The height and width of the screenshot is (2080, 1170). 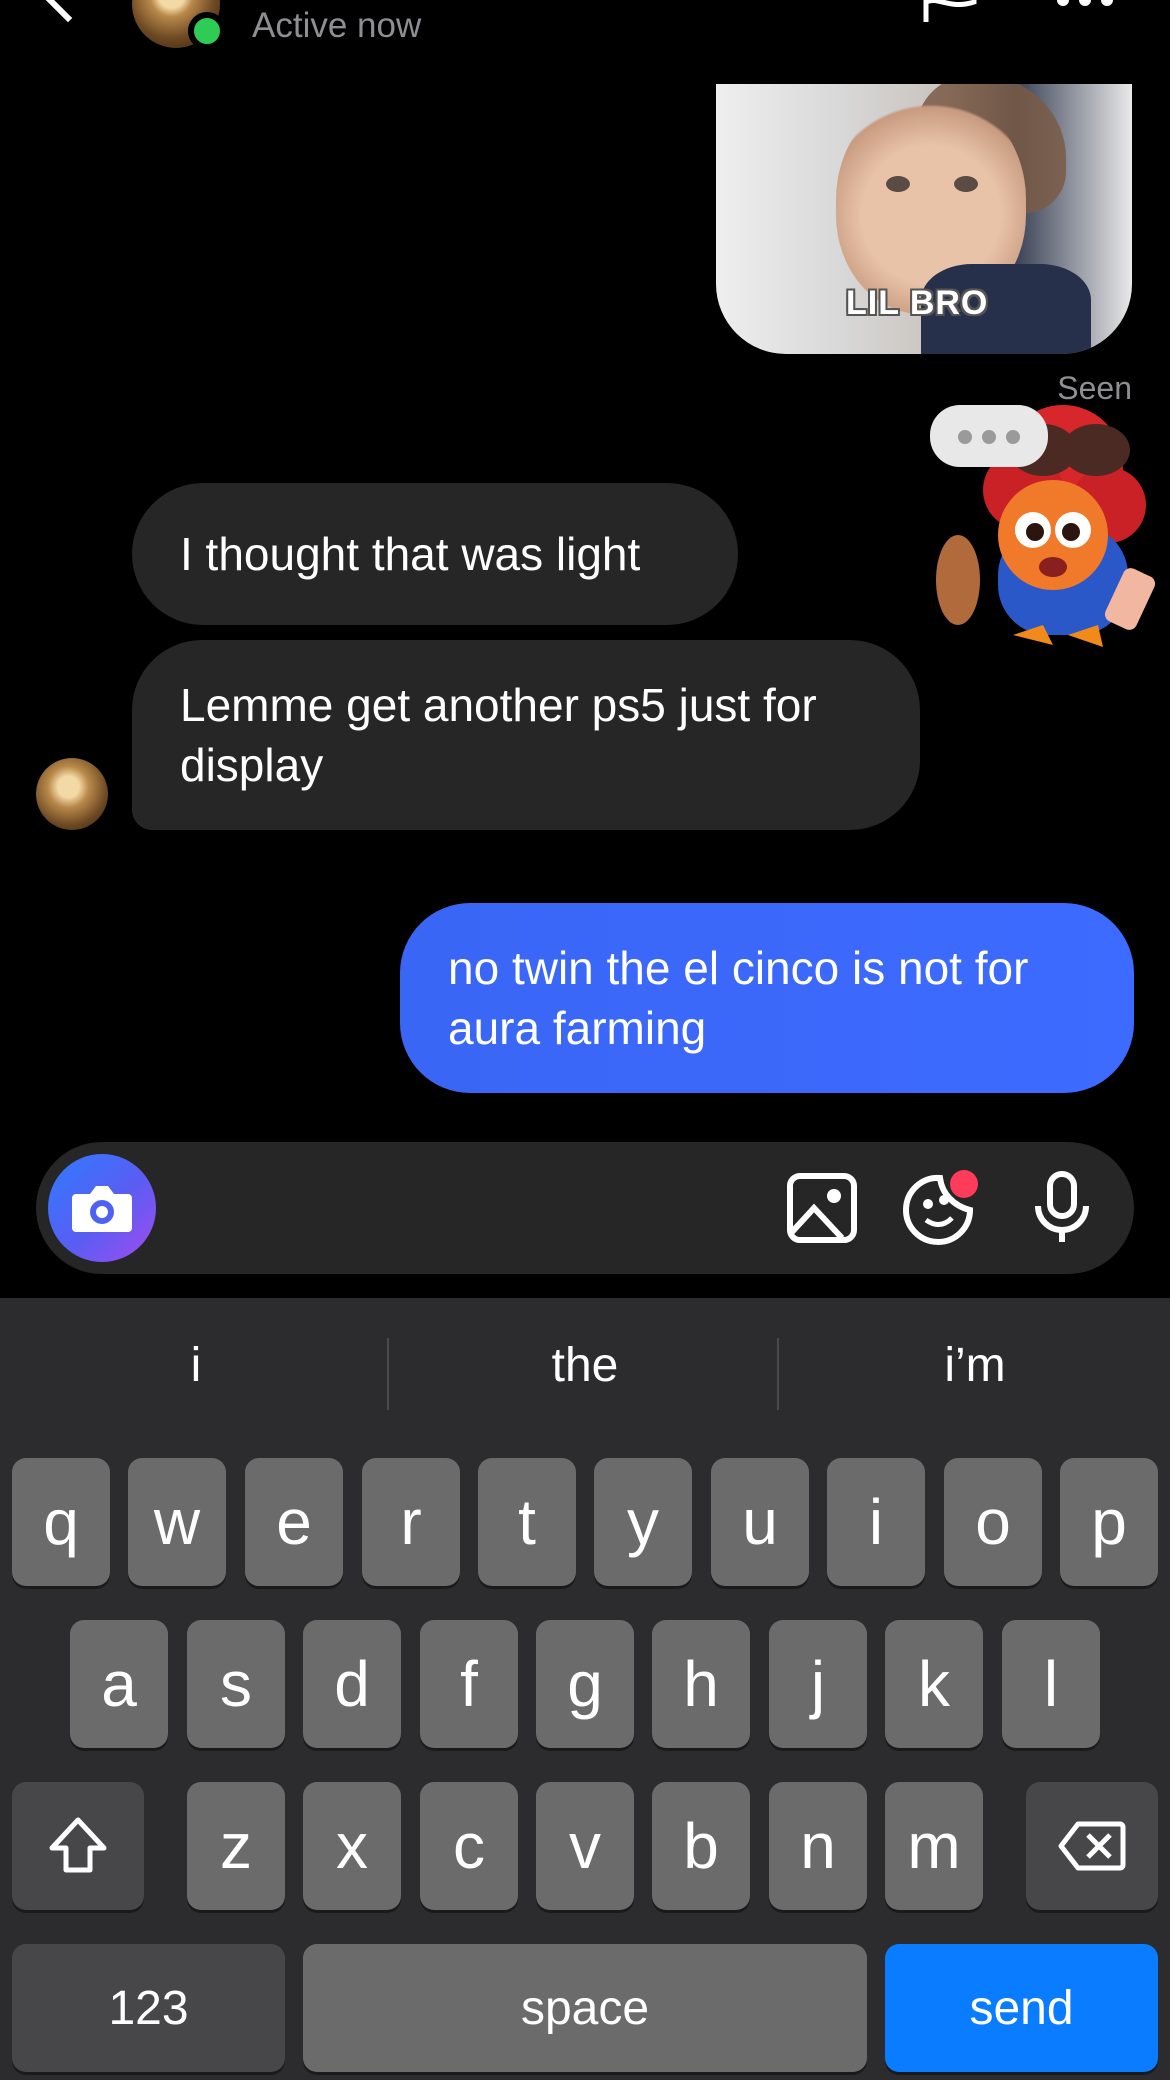 I want to click on typing-indicator-sticker, so click(x=1043, y=525).